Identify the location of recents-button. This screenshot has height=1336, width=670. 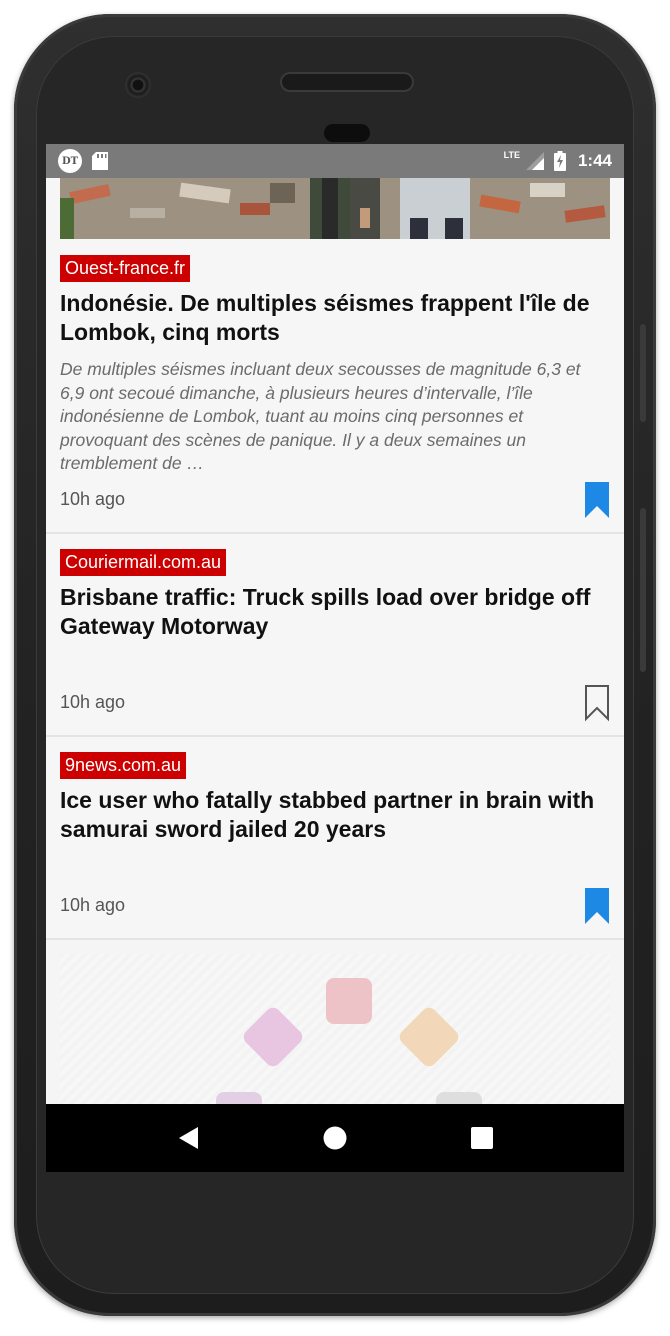
(482, 1138).